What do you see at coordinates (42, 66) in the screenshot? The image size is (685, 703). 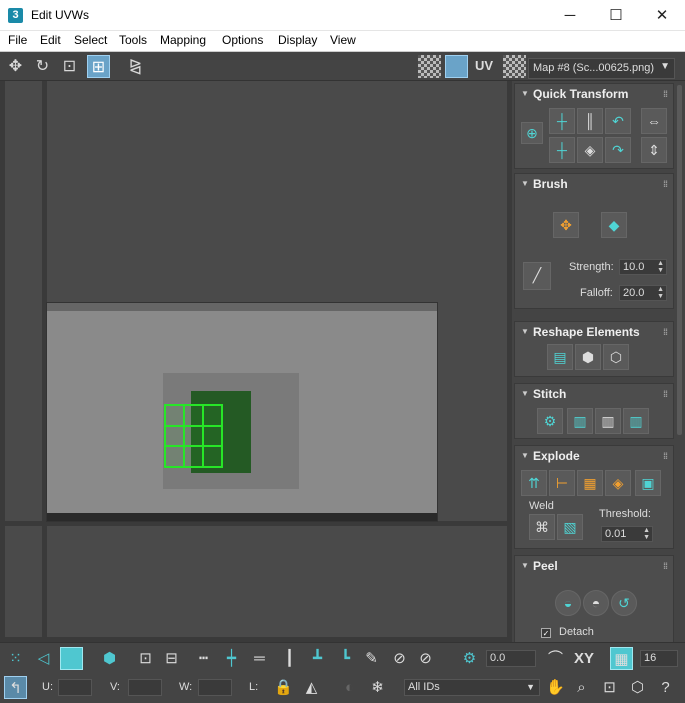 I see `rotate-icon: ↻` at bounding box center [42, 66].